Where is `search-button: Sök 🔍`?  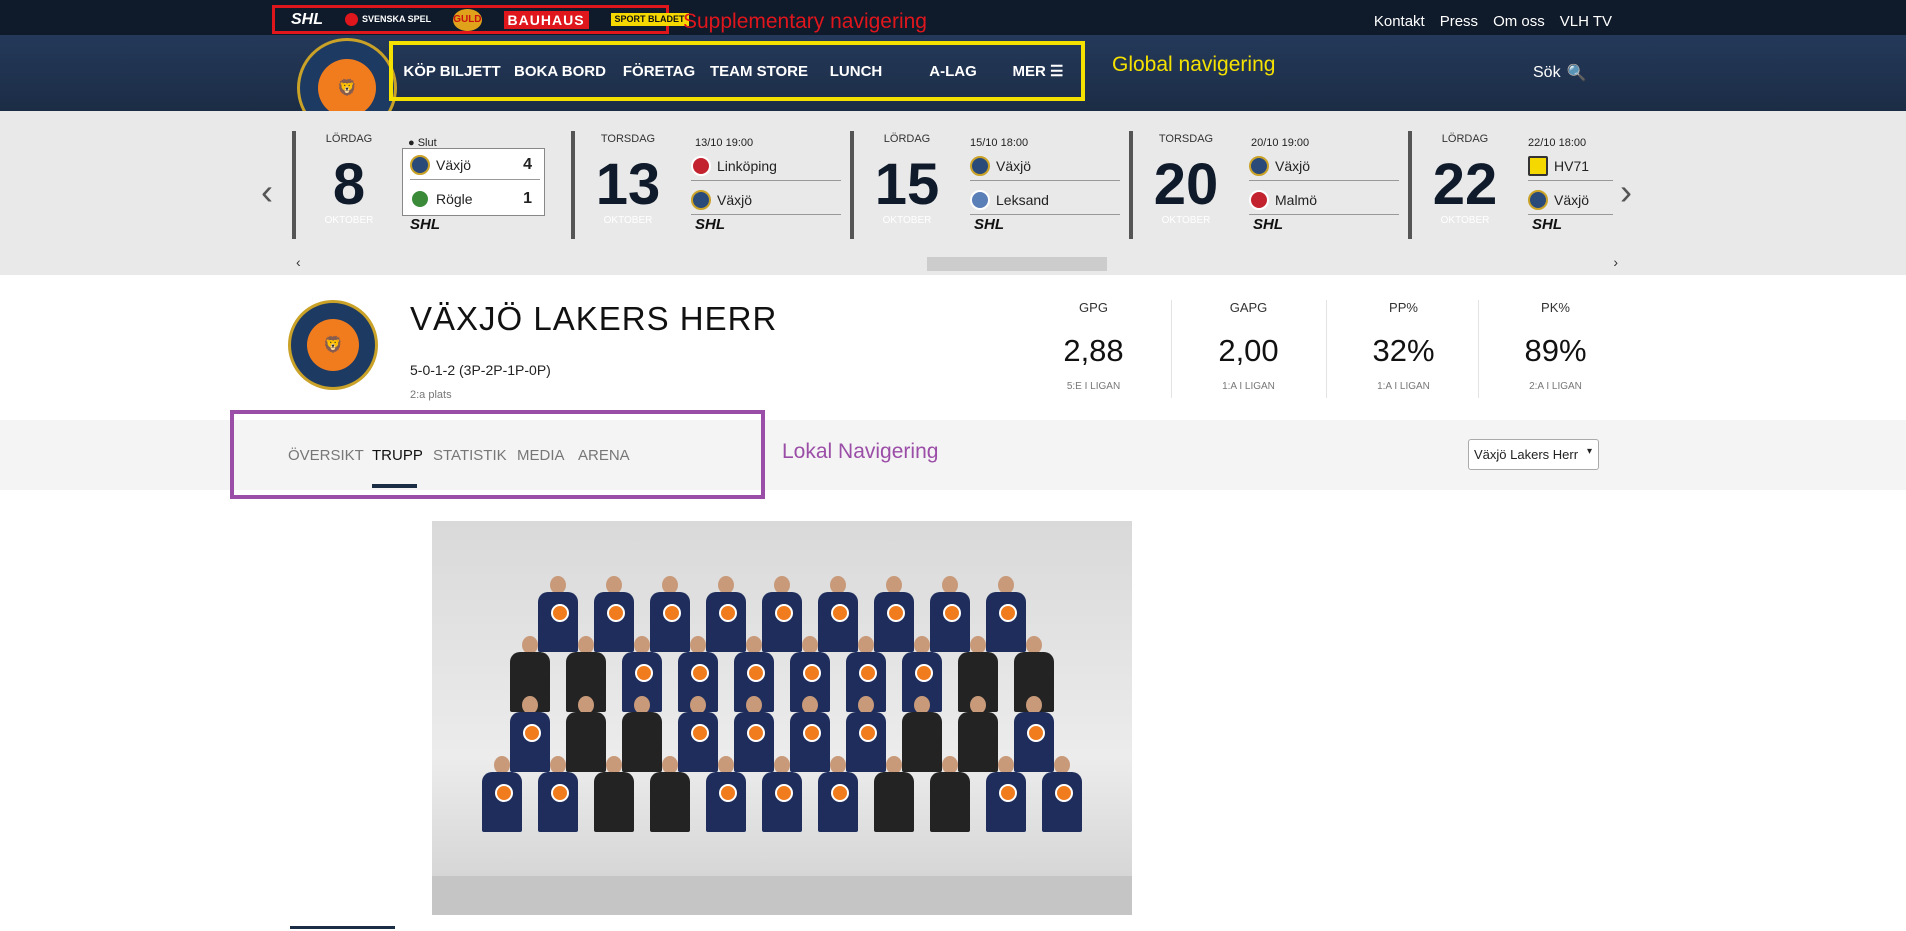 search-button: Sök 🔍 is located at coordinates (1560, 73).